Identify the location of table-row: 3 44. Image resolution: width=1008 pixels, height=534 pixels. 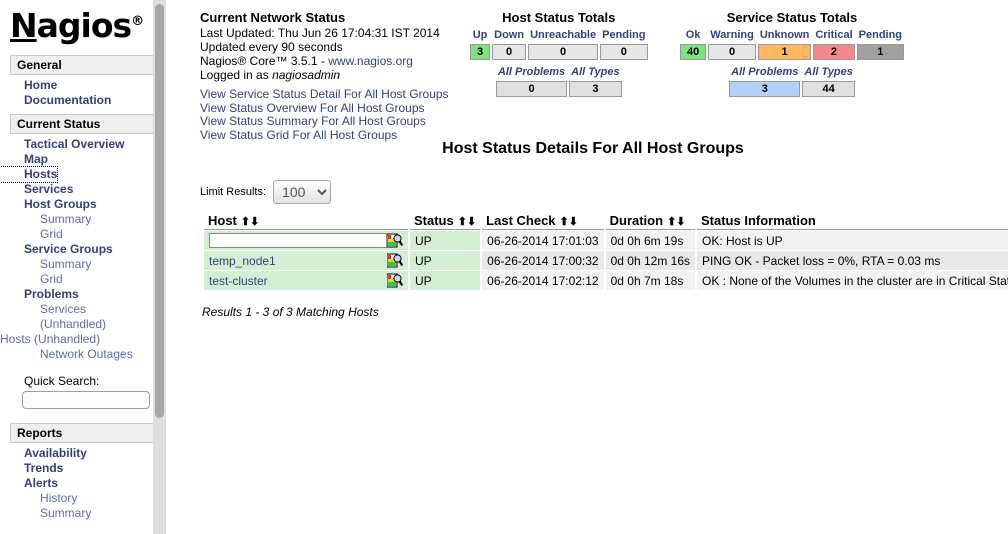
(792, 89).